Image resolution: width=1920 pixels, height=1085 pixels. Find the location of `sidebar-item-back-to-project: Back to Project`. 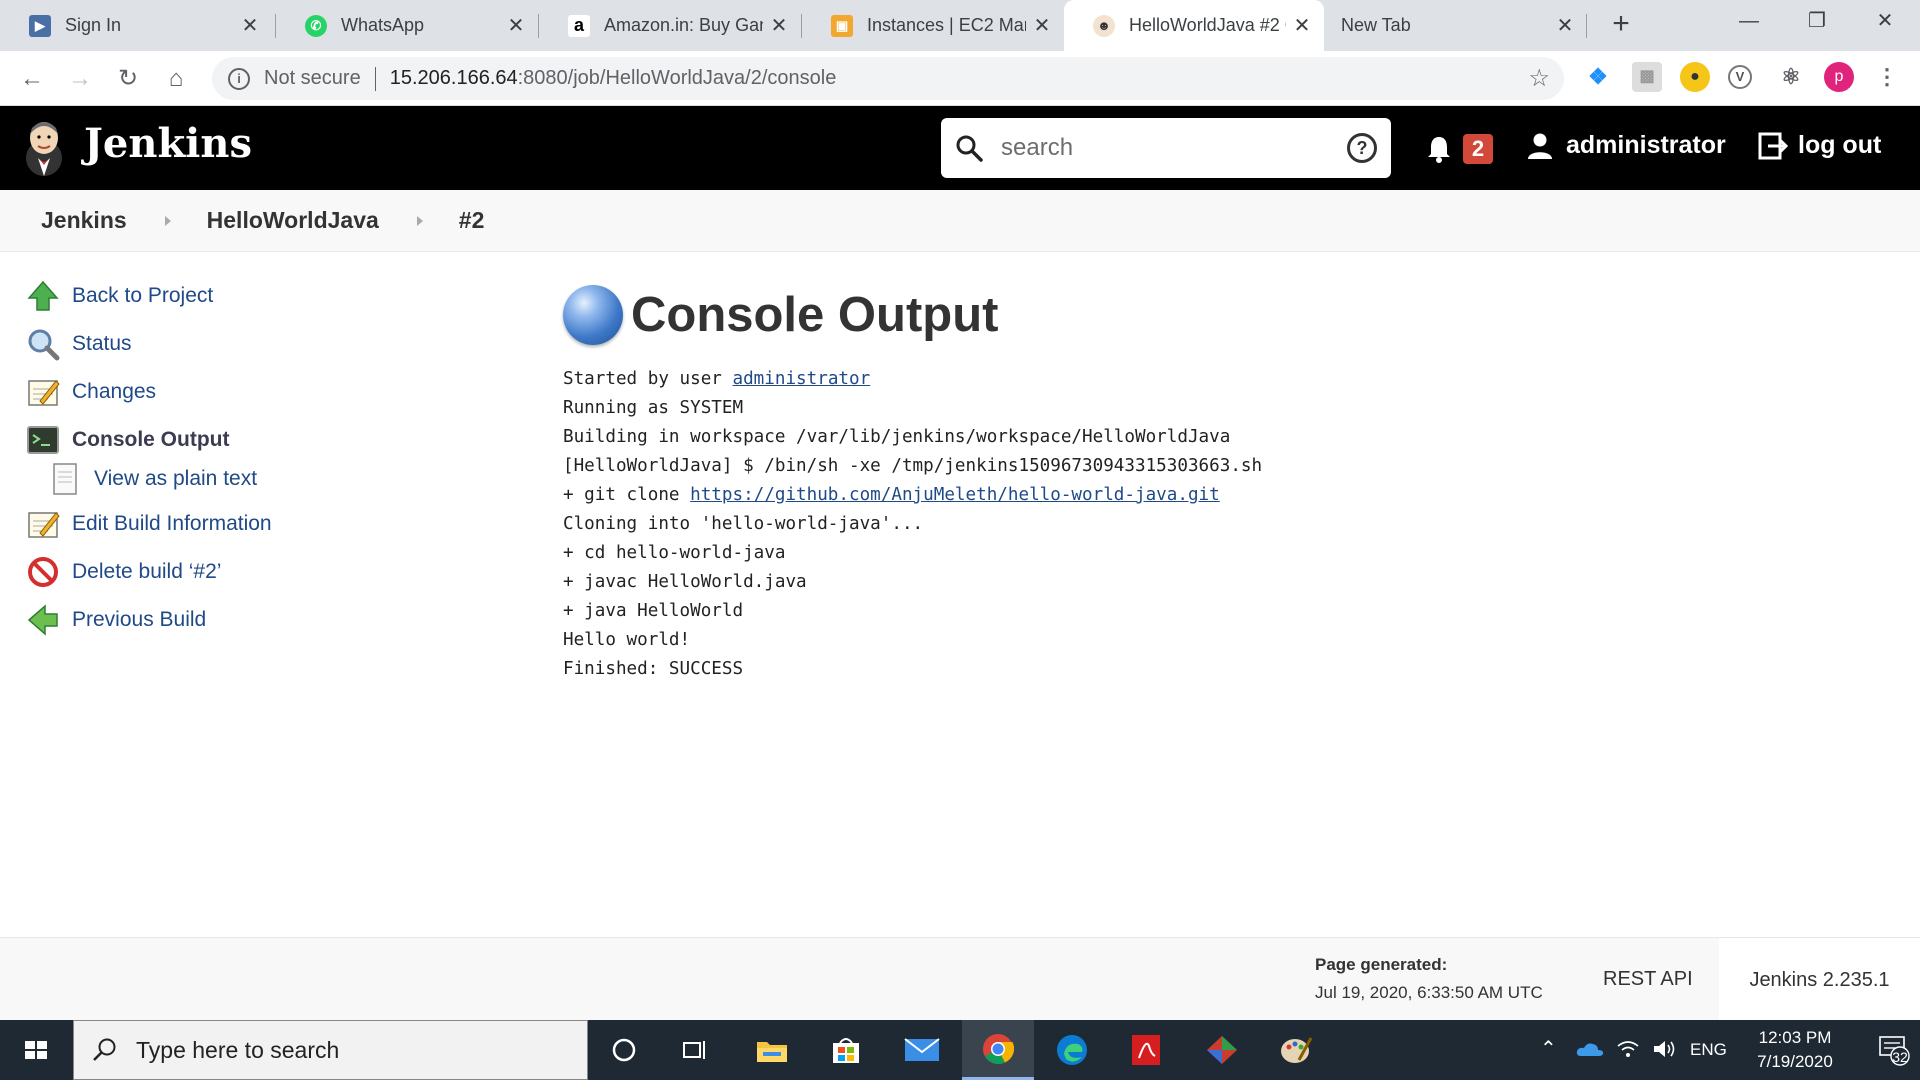

sidebar-item-back-to-project: Back to Project is located at coordinates (266, 296).